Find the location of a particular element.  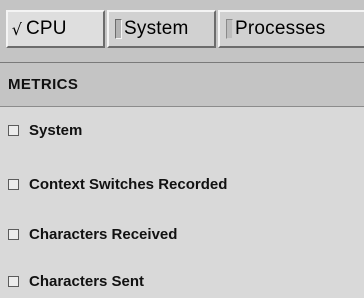

metrics-section-header: METRICS is located at coordinates (182, 85).